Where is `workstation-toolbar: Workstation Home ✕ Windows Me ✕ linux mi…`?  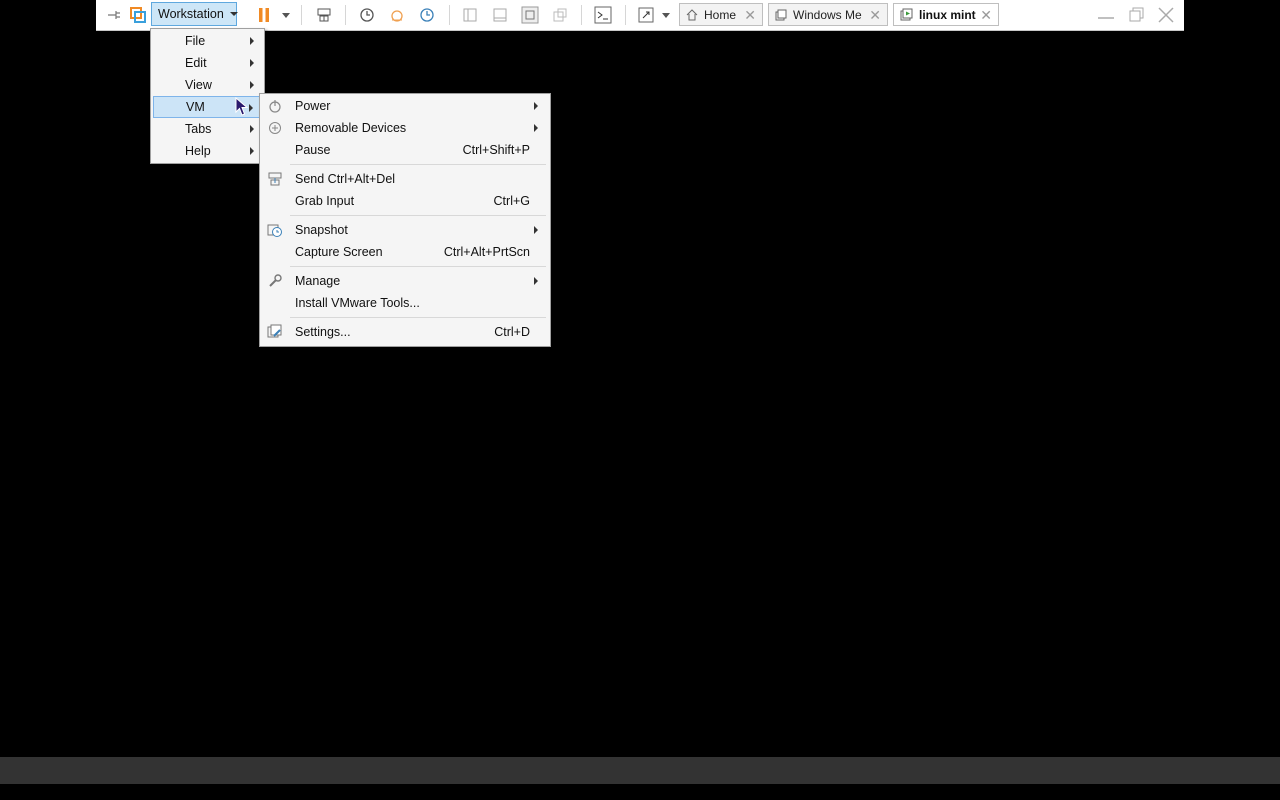 workstation-toolbar: Workstation Home ✕ Windows Me ✕ linux mi… is located at coordinates (640, 15).